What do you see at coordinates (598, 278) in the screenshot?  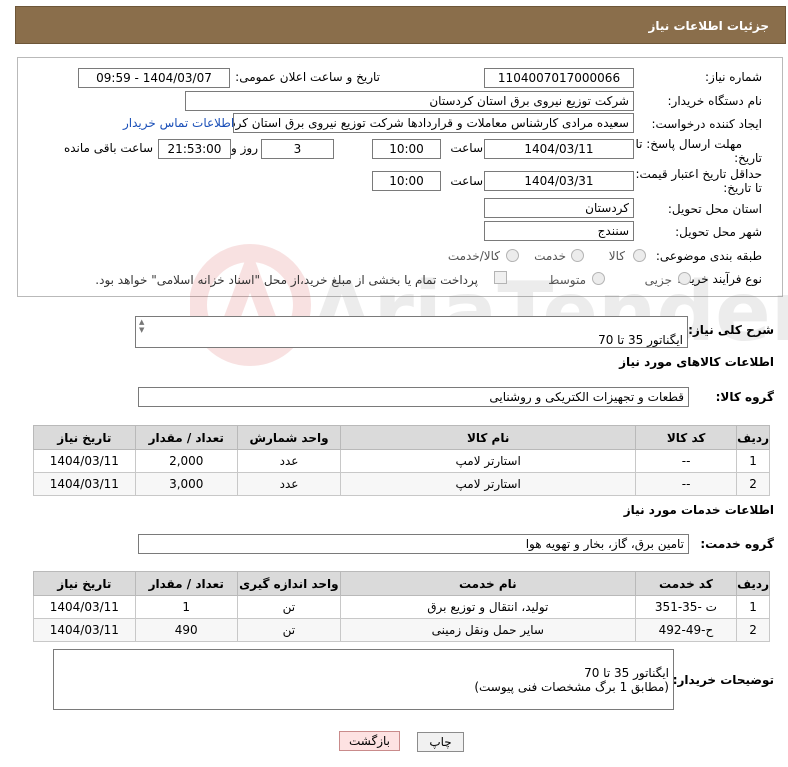 I see `process-medium-radio` at bounding box center [598, 278].